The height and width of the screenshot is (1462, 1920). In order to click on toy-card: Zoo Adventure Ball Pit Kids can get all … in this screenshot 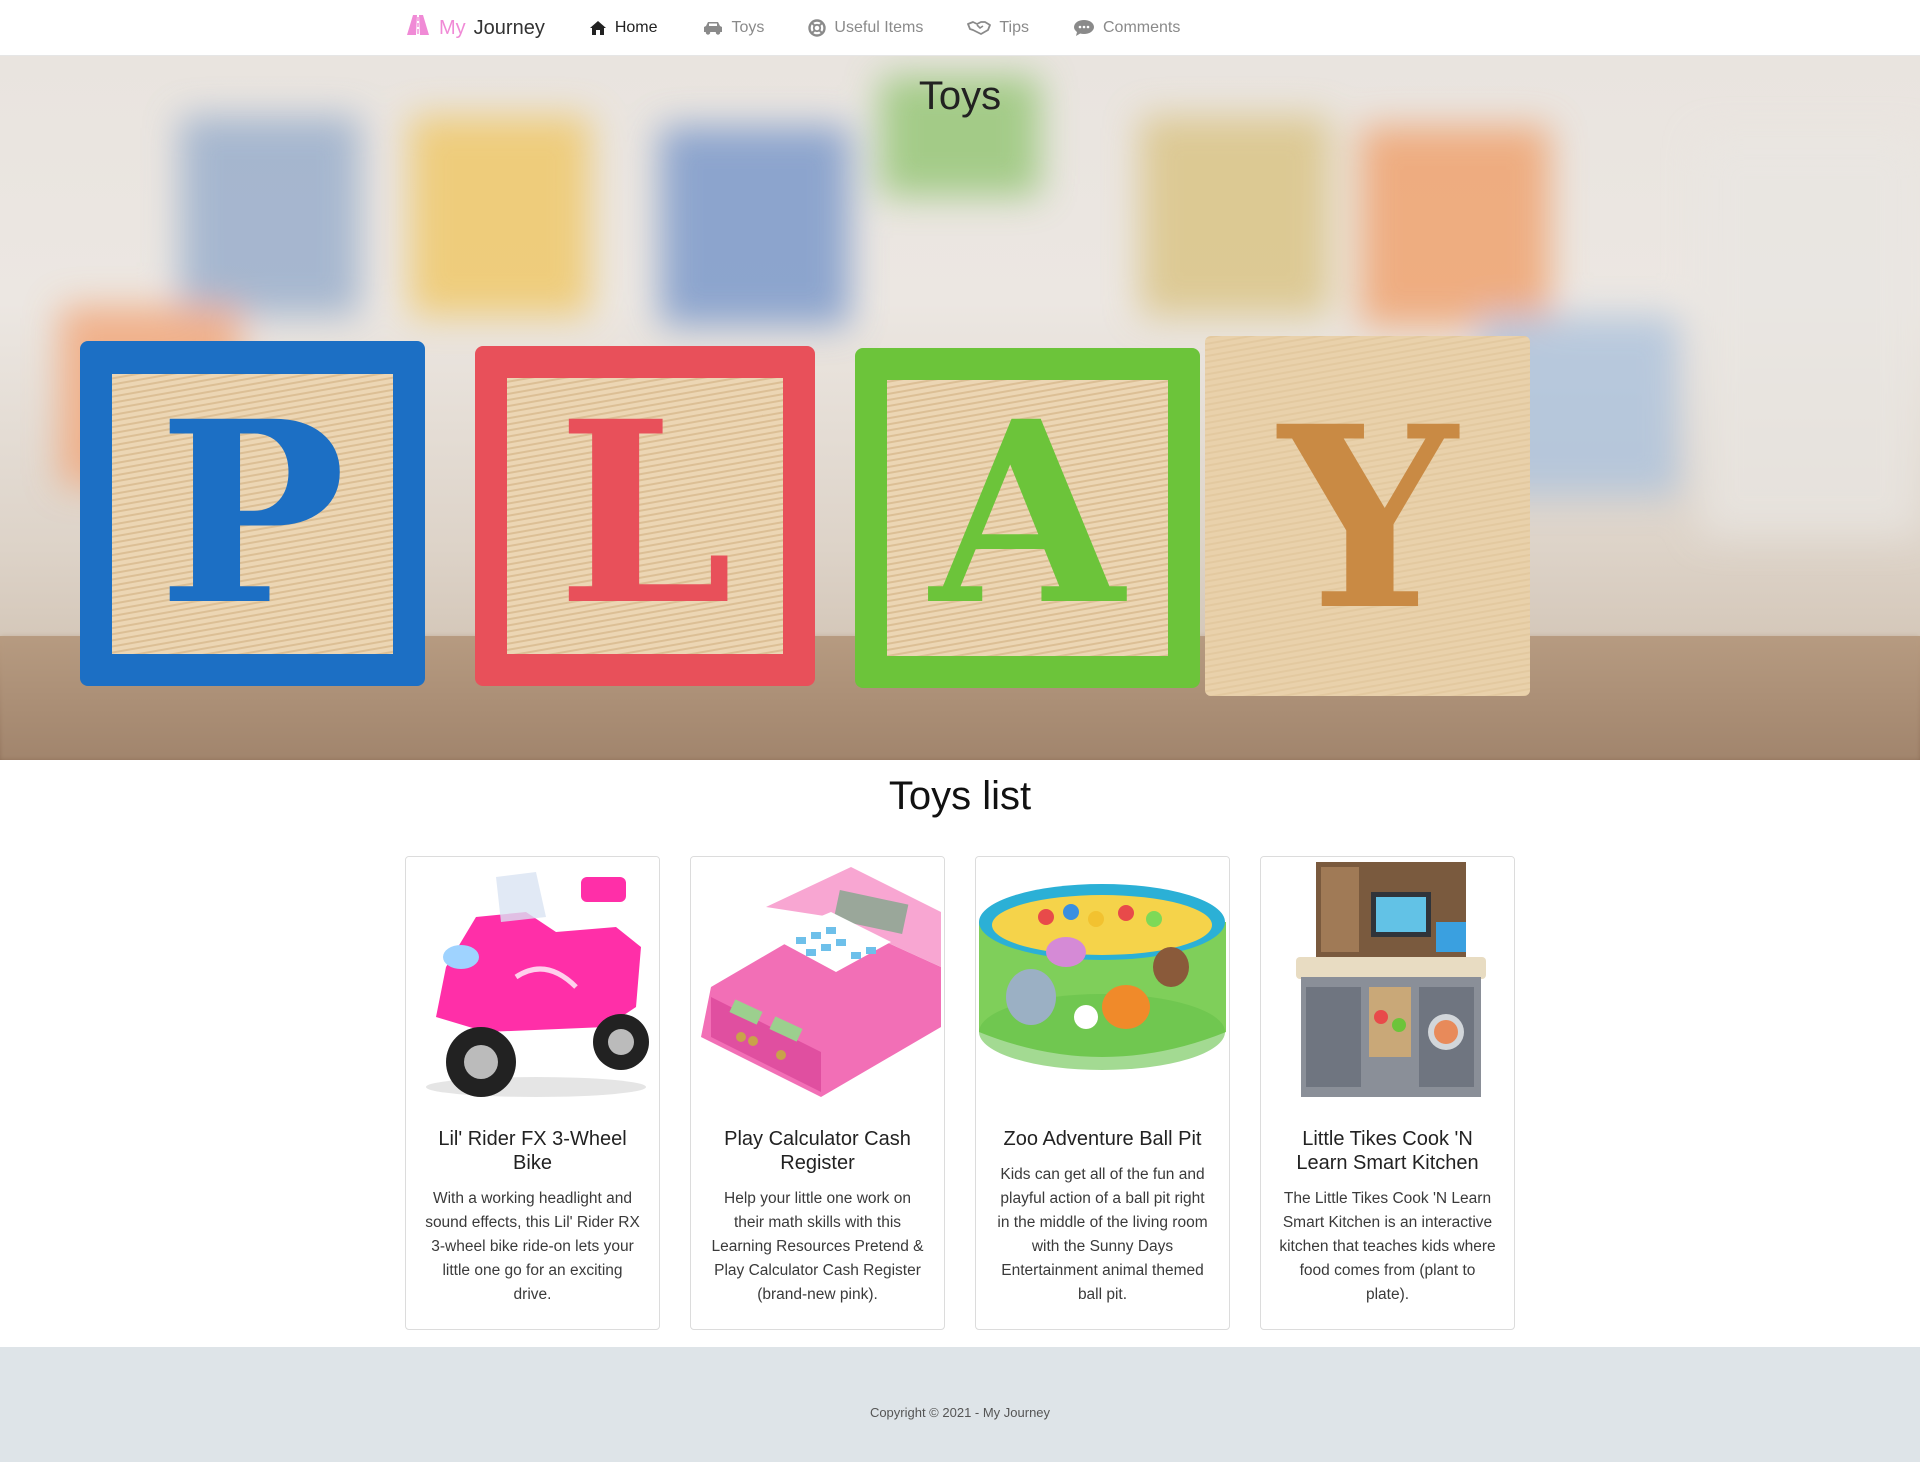, I will do `click(1102, 1093)`.